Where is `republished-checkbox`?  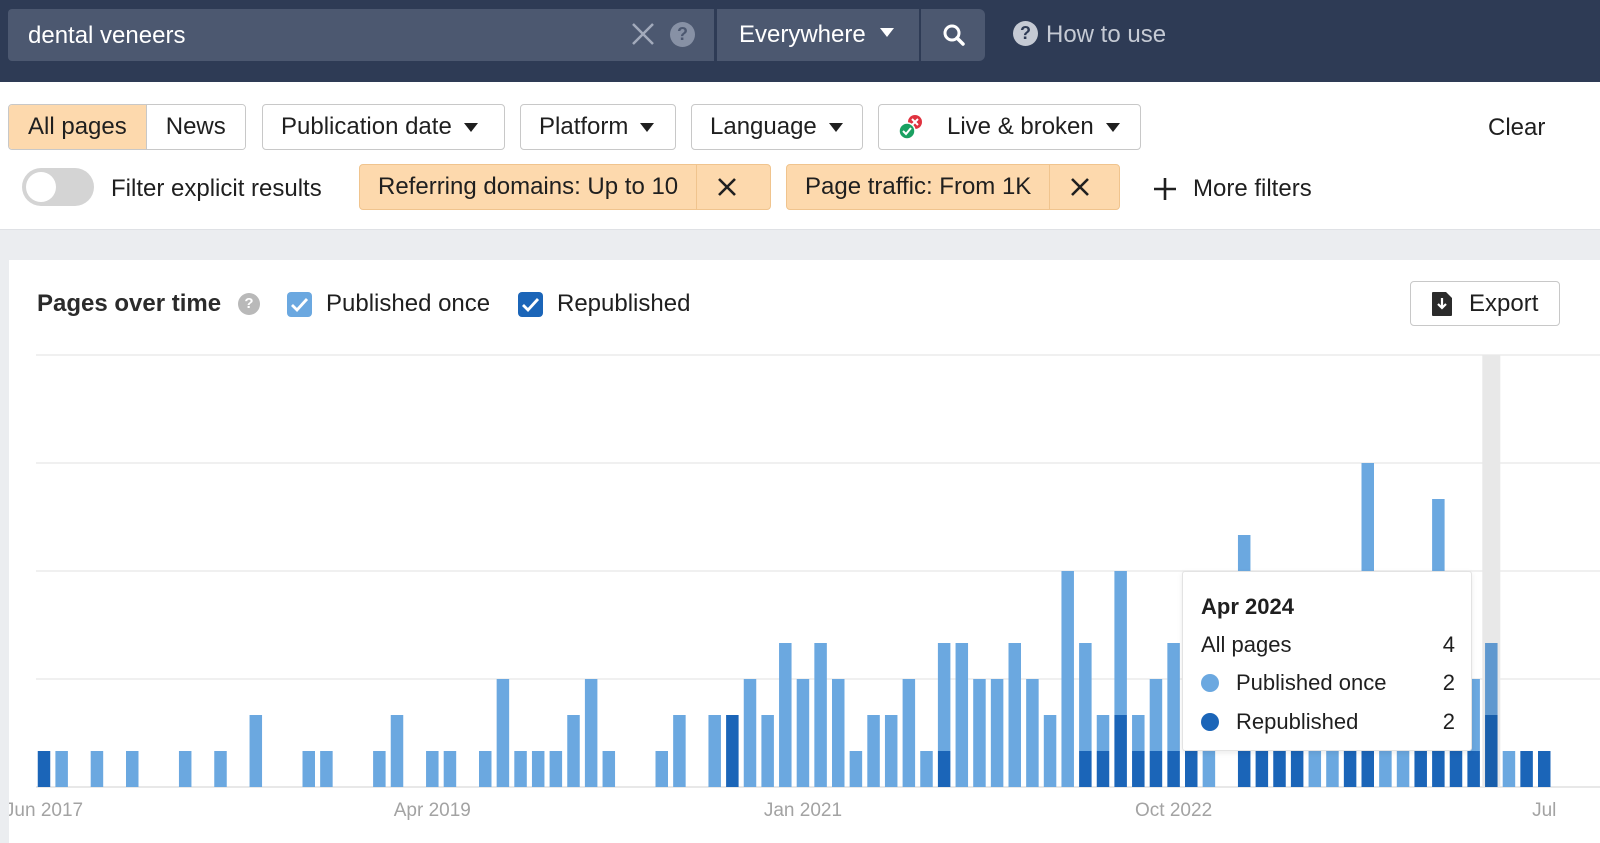
republished-checkbox is located at coordinates (530, 304).